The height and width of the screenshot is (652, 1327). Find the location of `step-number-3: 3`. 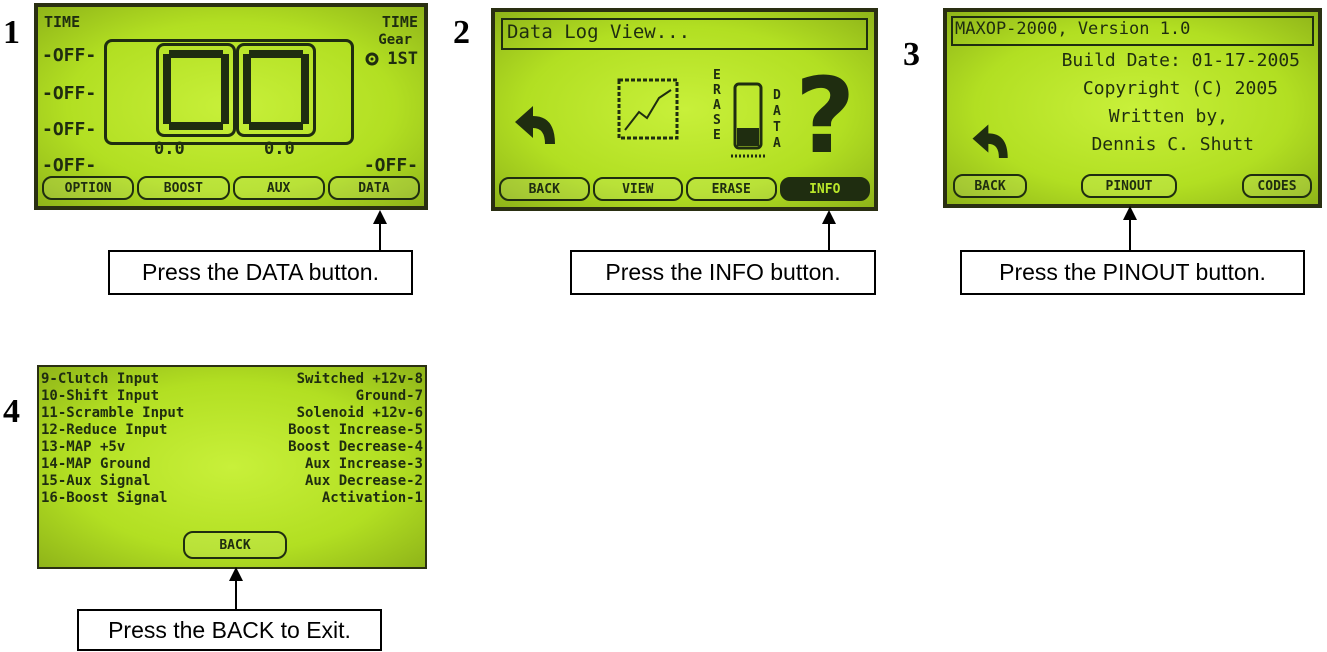

step-number-3: 3 is located at coordinates (911, 54).